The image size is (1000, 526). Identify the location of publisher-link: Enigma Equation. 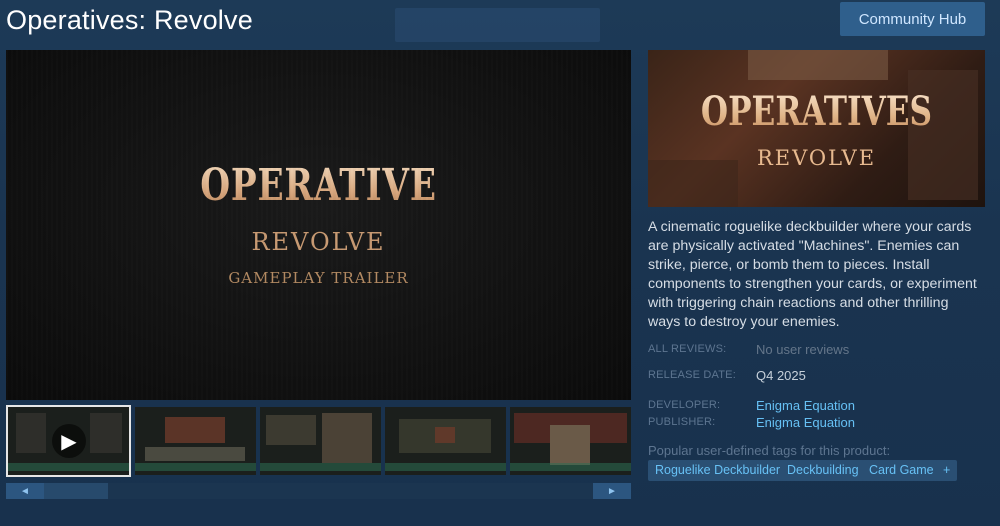
(805, 422).